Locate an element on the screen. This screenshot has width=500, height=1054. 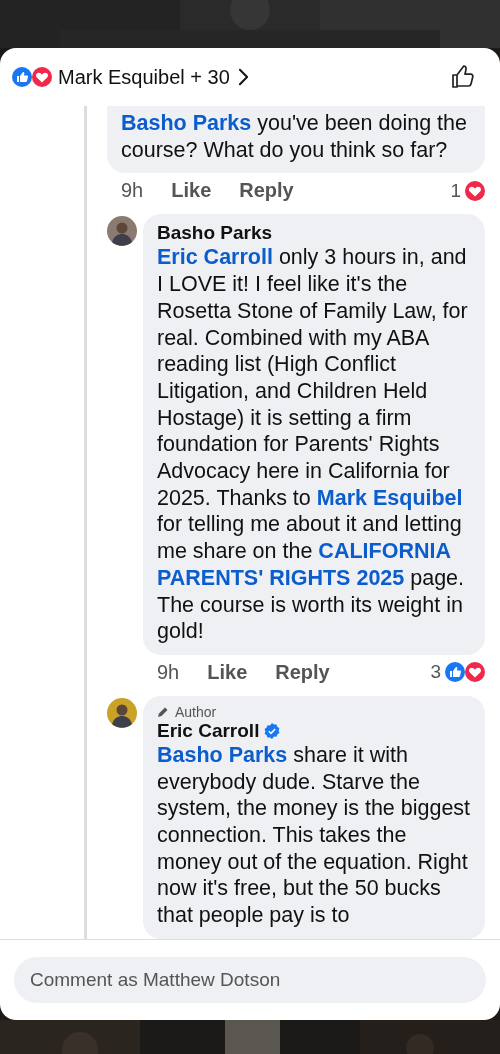
author-name: Basho Parks is located at coordinates (215, 233).